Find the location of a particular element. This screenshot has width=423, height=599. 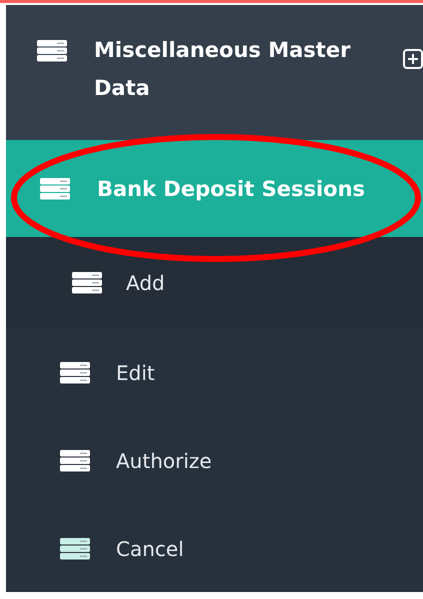

expand-icon is located at coordinates (413, 59).